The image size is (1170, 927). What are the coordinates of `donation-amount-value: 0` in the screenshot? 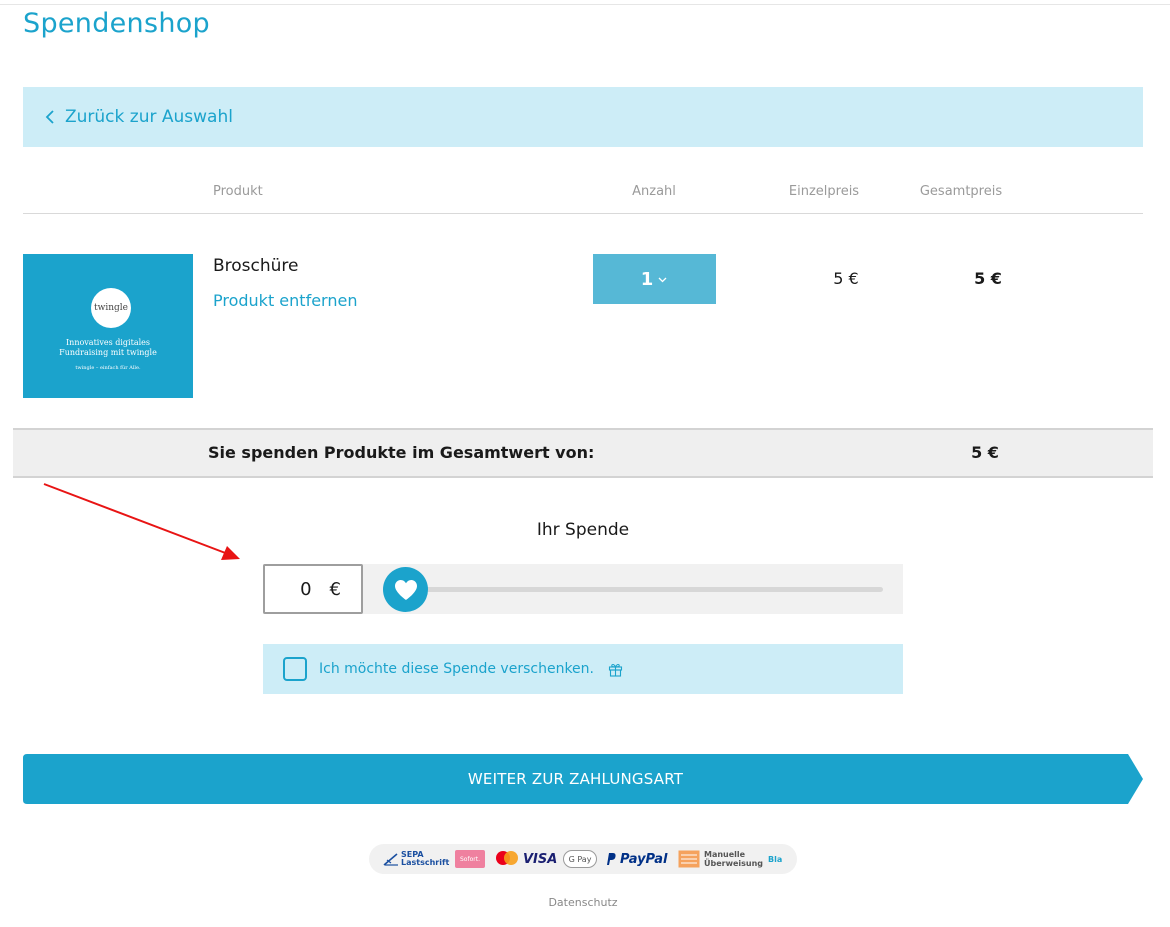 It's located at (306, 589).